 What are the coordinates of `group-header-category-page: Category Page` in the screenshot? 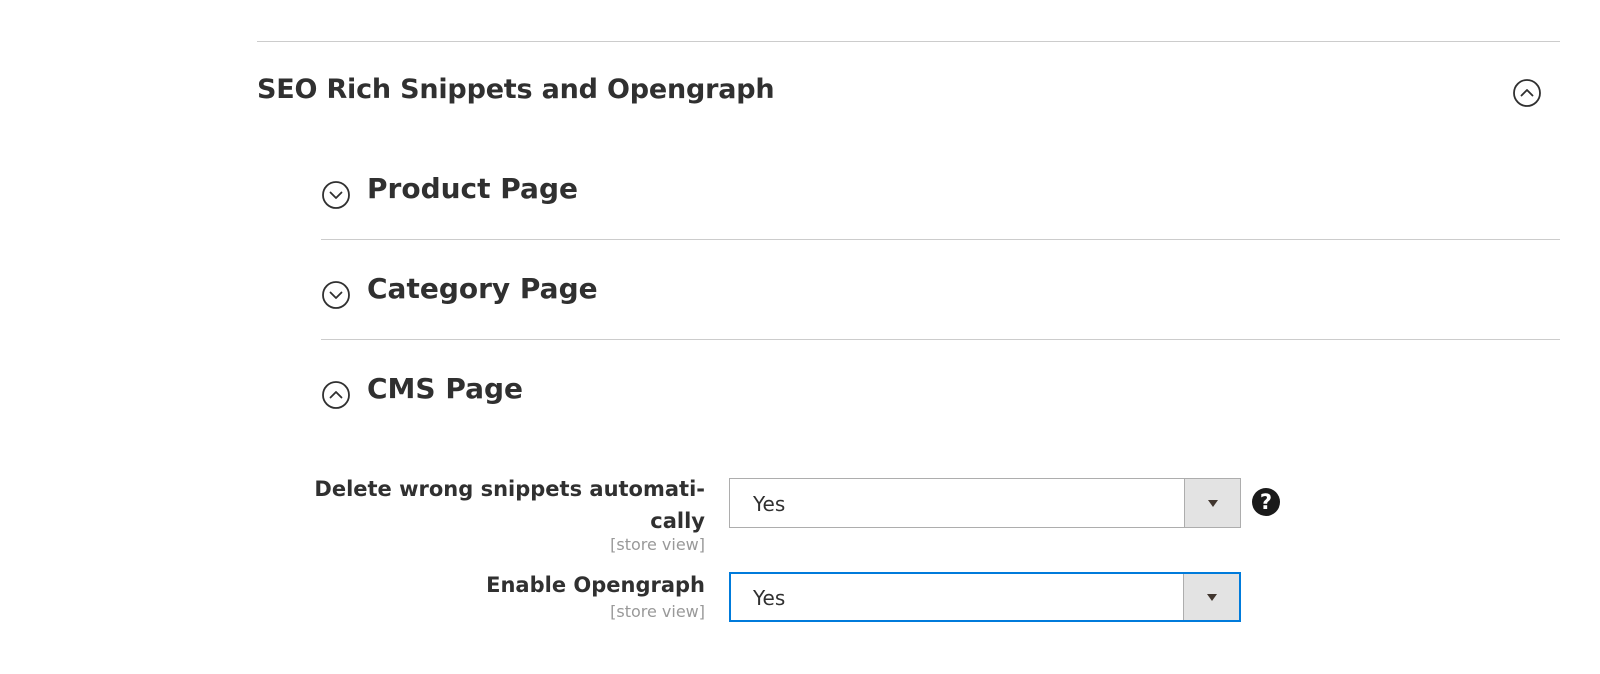 It's located at (940, 293).